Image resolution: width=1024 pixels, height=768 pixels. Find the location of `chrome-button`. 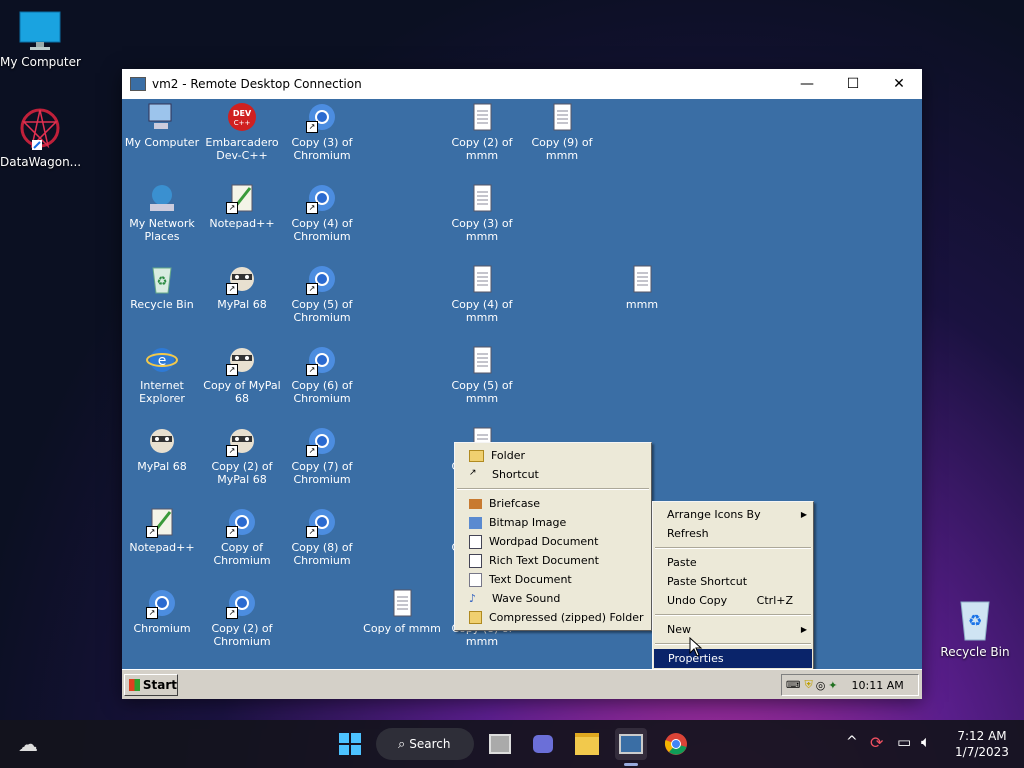

chrome-button is located at coordinates (676, 744).